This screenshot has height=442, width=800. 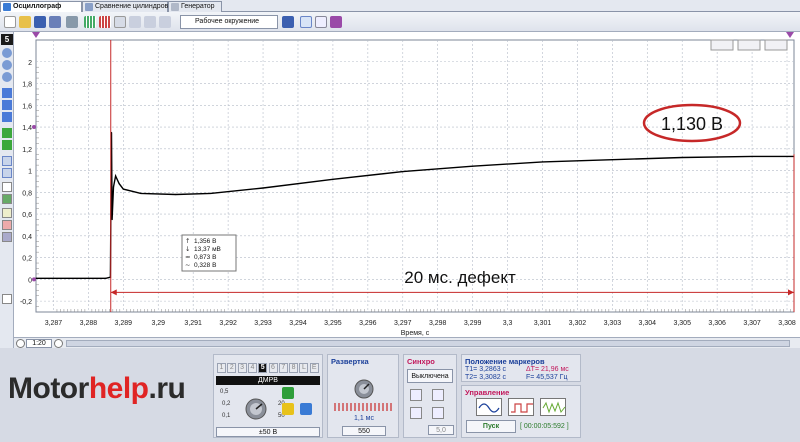 I want to click on x-axis-label: Время, с, so click(x=415, y=333).